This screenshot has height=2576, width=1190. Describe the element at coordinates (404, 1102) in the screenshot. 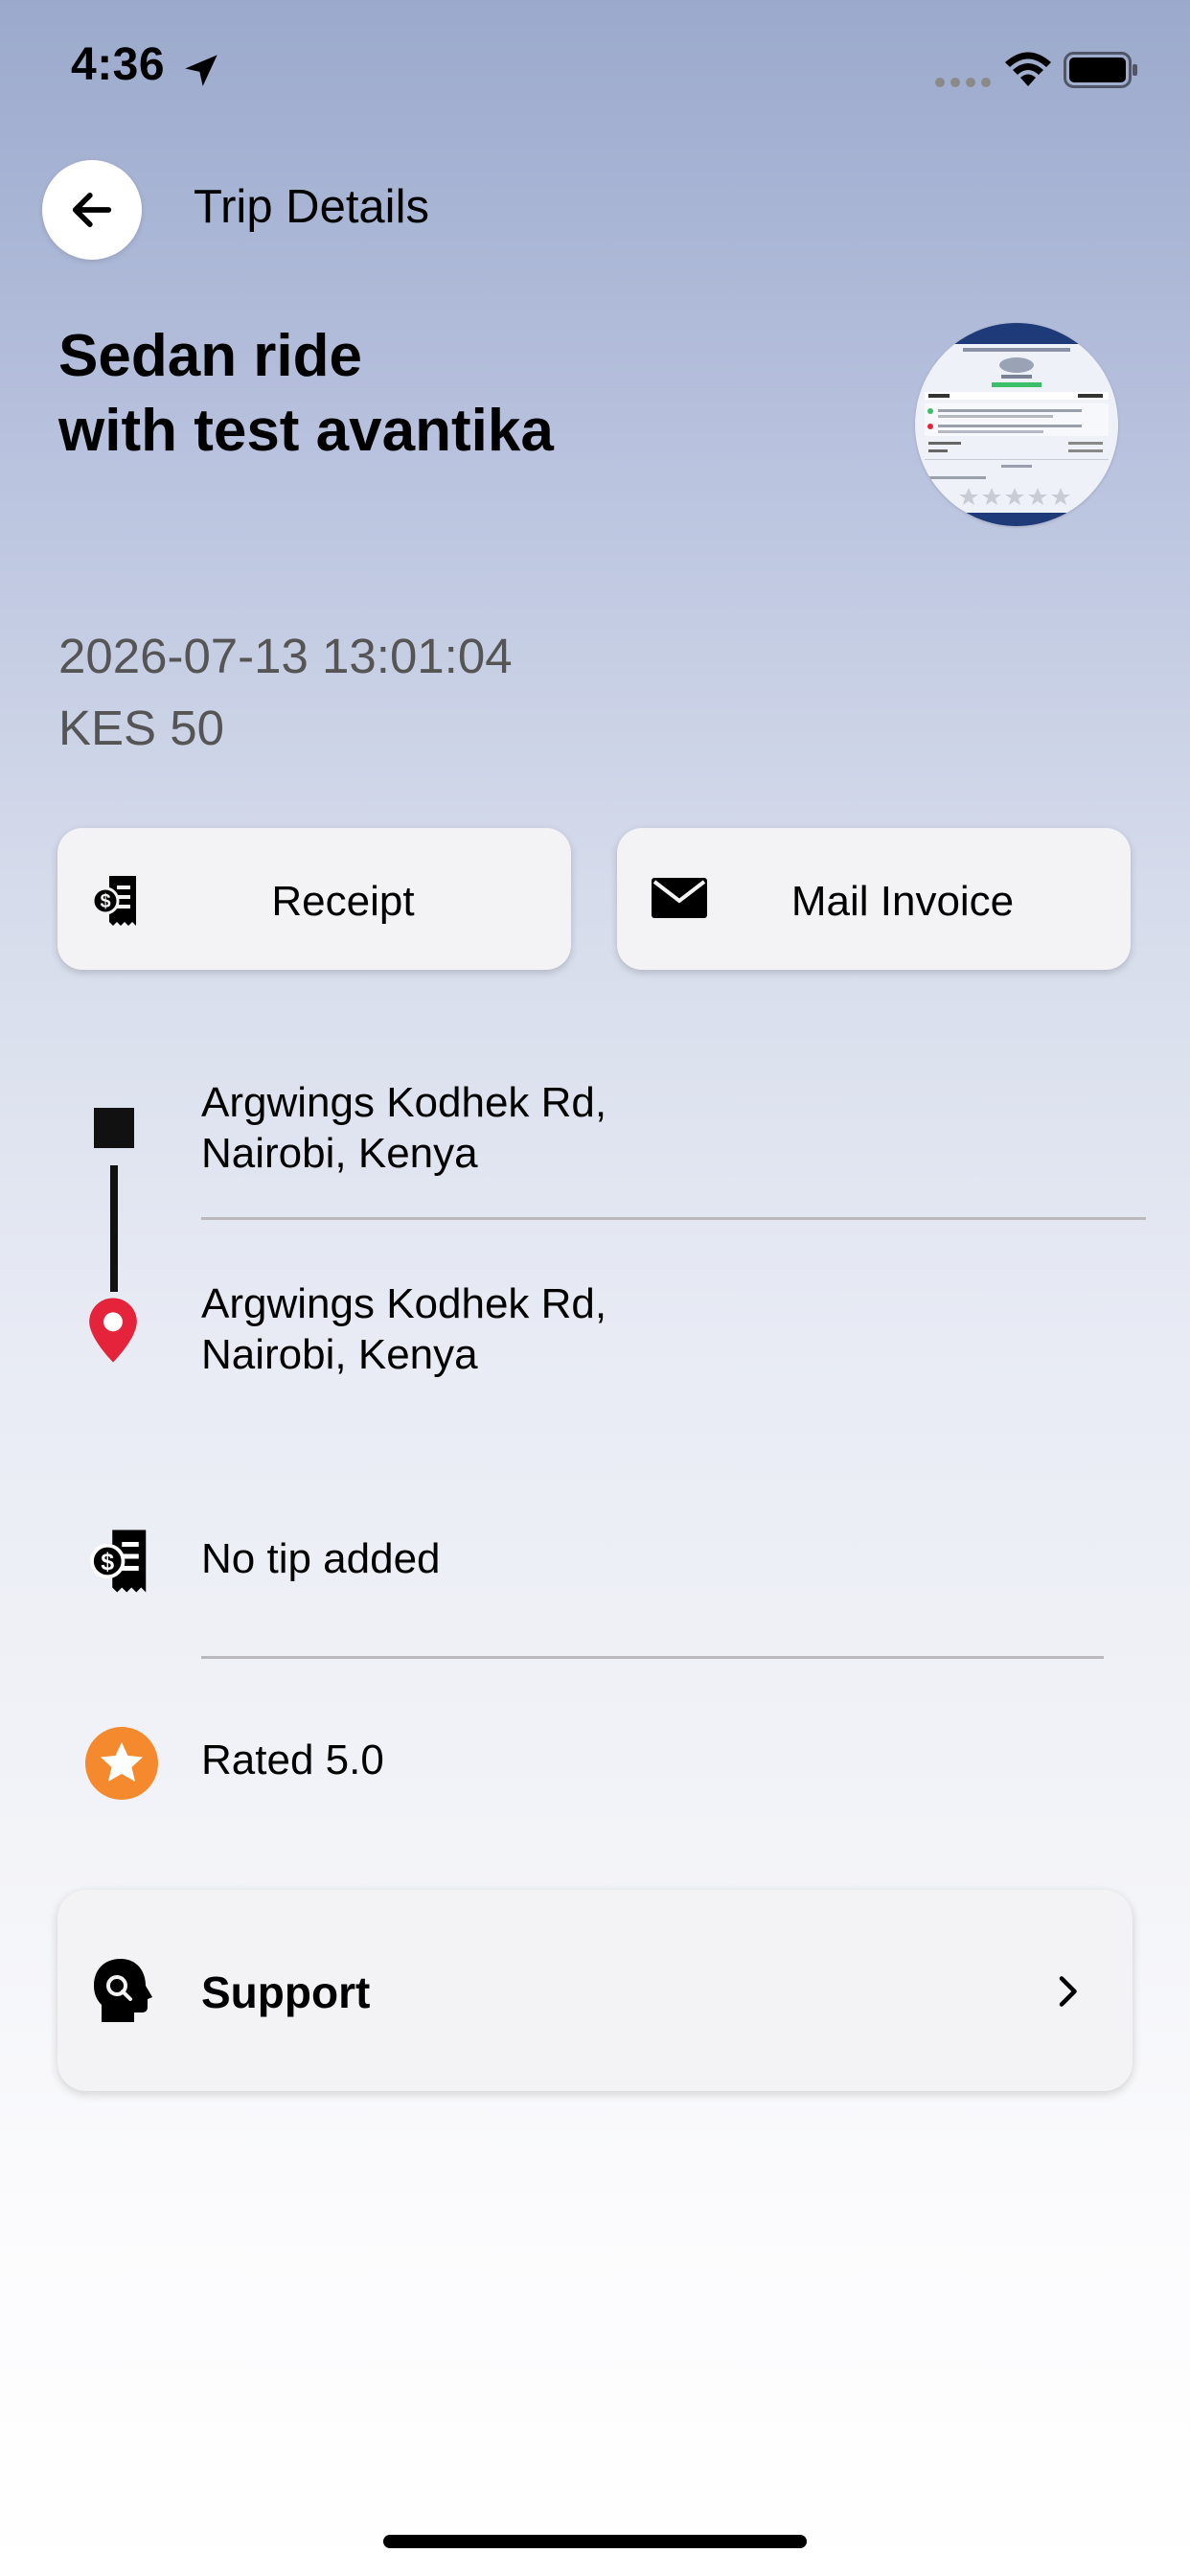

I see `pickup-address-line1: Argwings Kodhek Rd,` at that location.